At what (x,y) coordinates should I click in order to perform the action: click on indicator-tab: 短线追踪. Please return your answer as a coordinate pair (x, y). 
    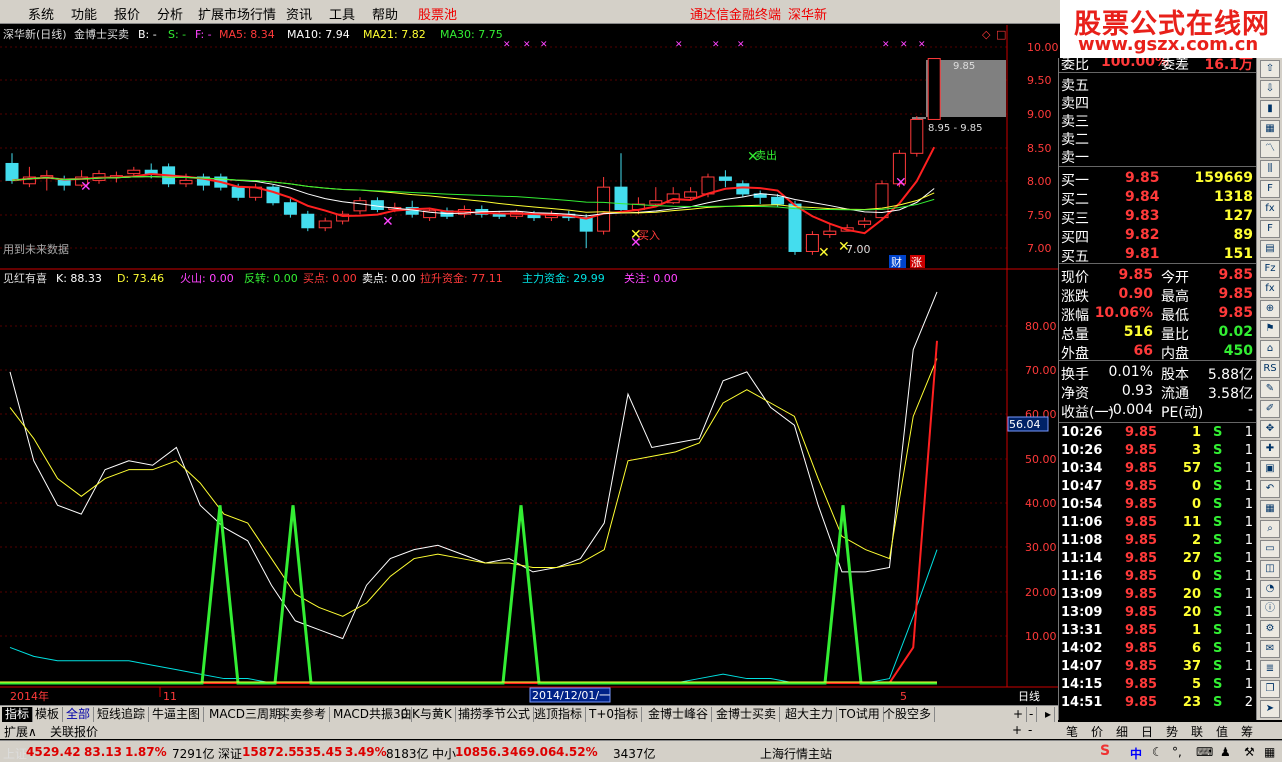
    Looking at the image, I should click on (122, 714).